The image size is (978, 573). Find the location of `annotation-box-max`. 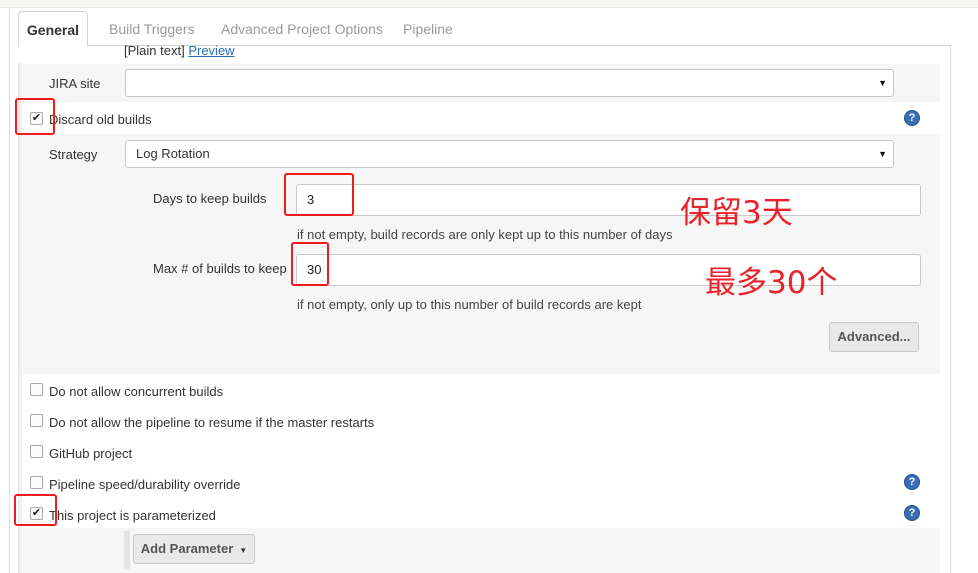

annotation-box-max is located at coordinates (310, 264).